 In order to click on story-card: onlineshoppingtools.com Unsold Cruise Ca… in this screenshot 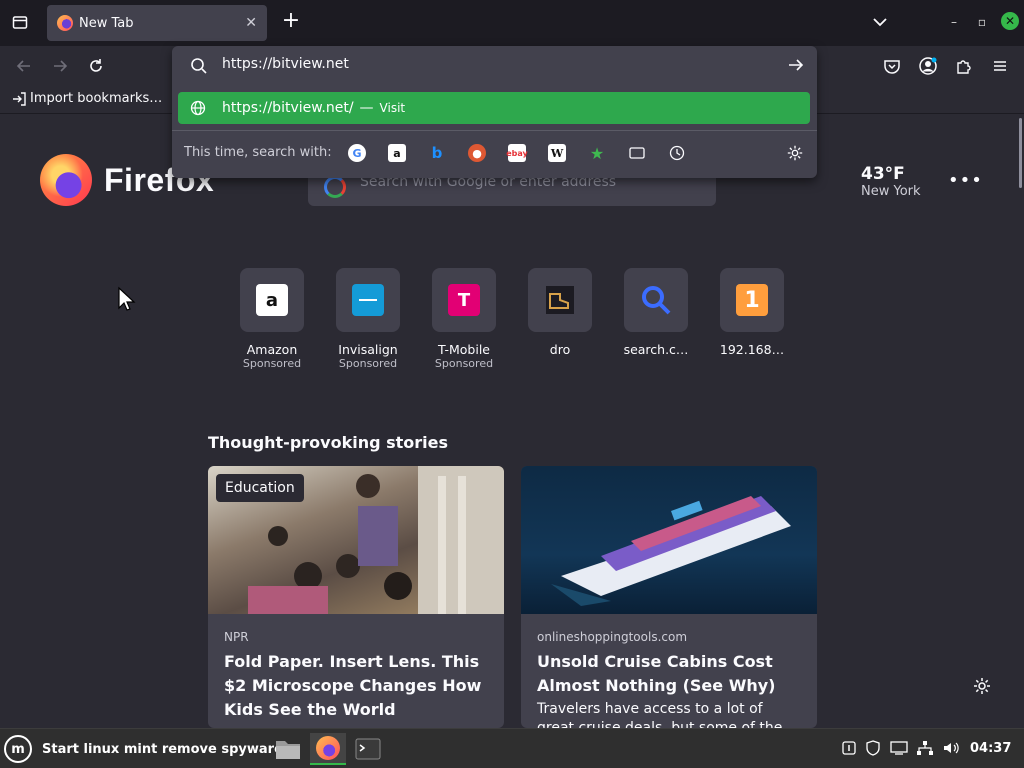, I will do `click(669, 597)`.